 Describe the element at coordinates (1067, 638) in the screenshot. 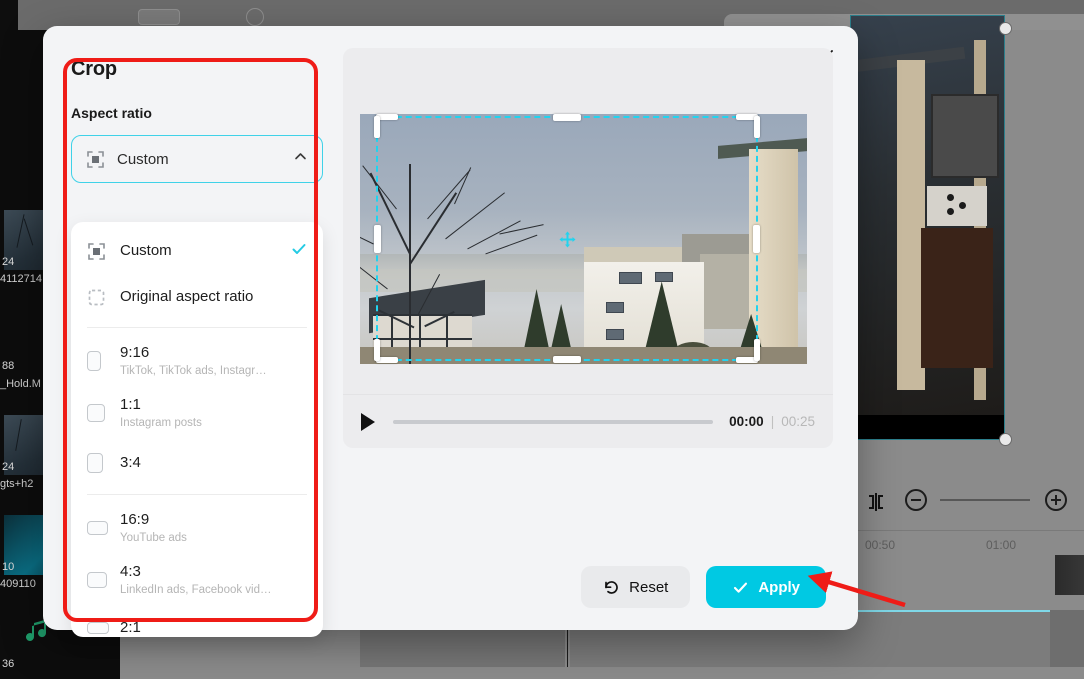

I see `timeline-track-extra` at that location.